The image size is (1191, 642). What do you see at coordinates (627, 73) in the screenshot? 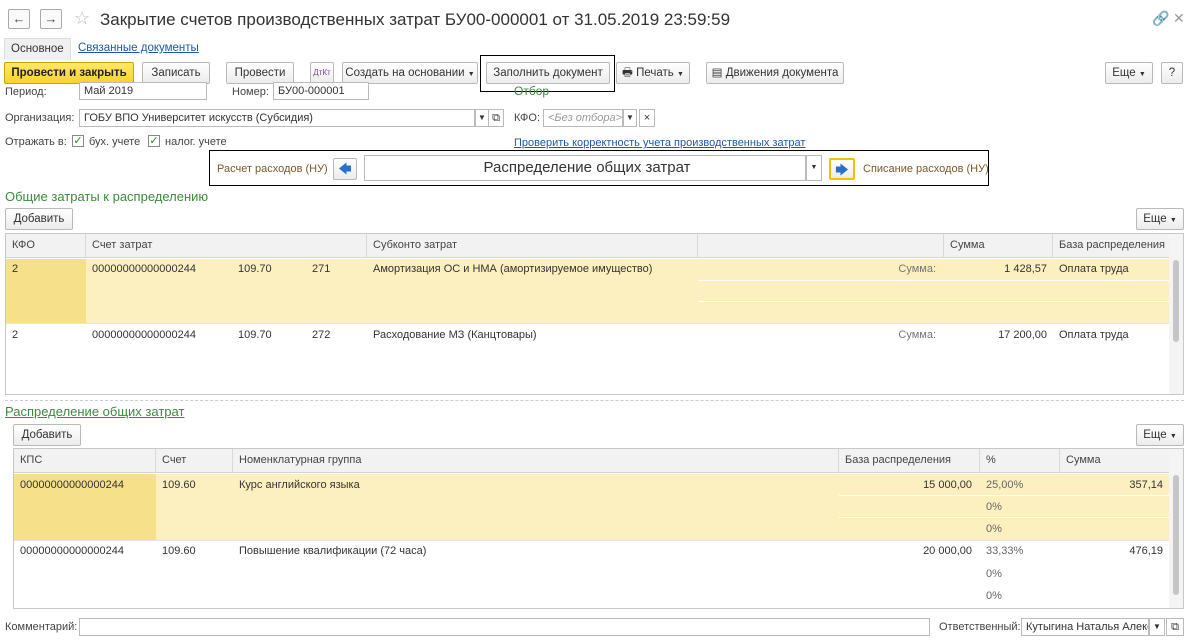
I see `printer-icon: 🖶` at bounding box center [627, 73].